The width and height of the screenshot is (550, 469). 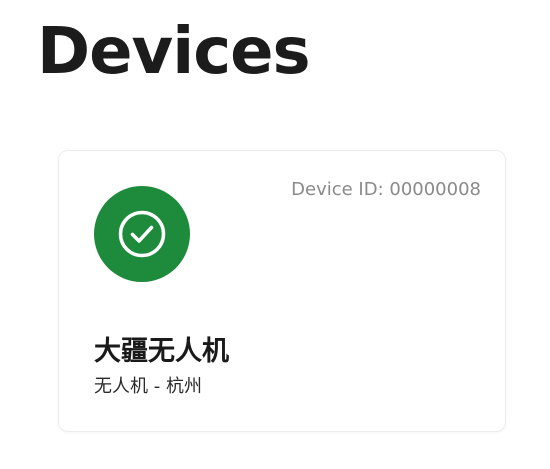 What do you see at coordinates (386, 189) in the screenshot?
I see `device-id-label: Device ID: 00000008` at bounding box center [386, 189].